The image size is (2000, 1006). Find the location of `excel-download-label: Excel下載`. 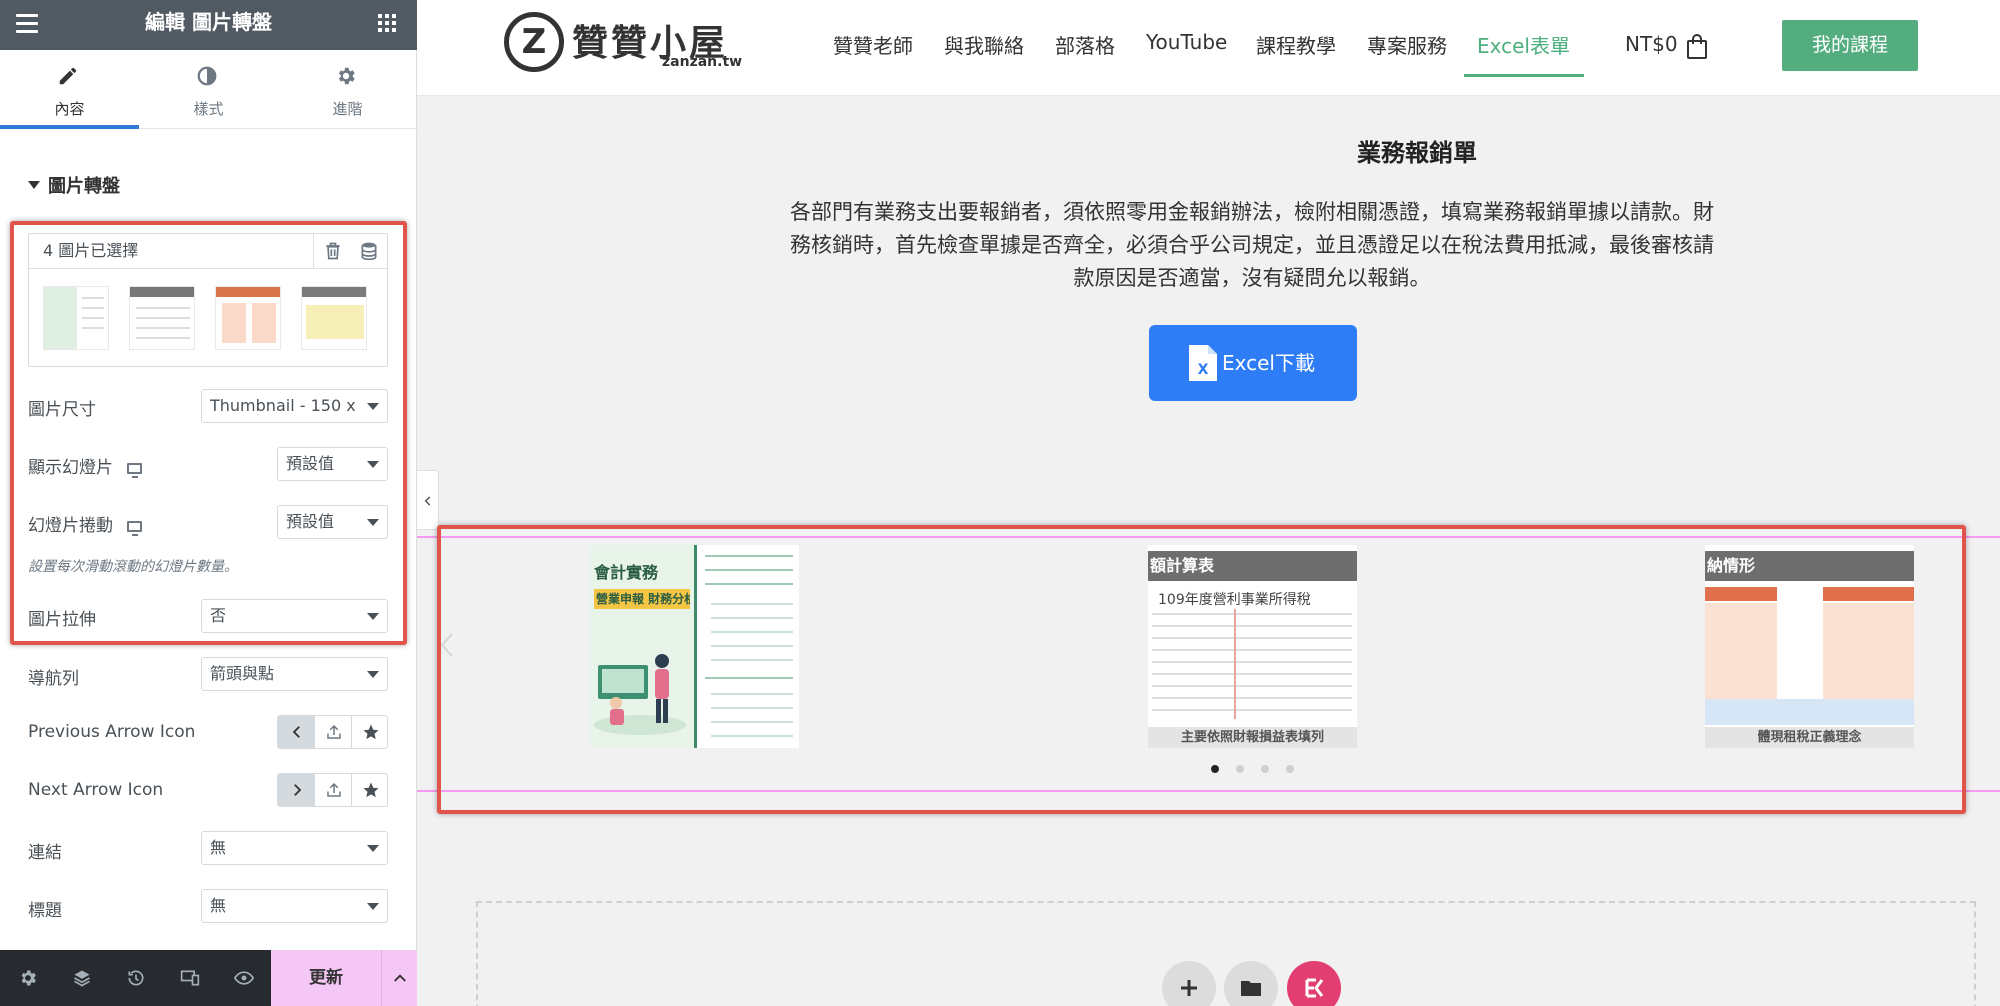

excel-download-label: Excel下載 is located at coordinates (1268, 363).